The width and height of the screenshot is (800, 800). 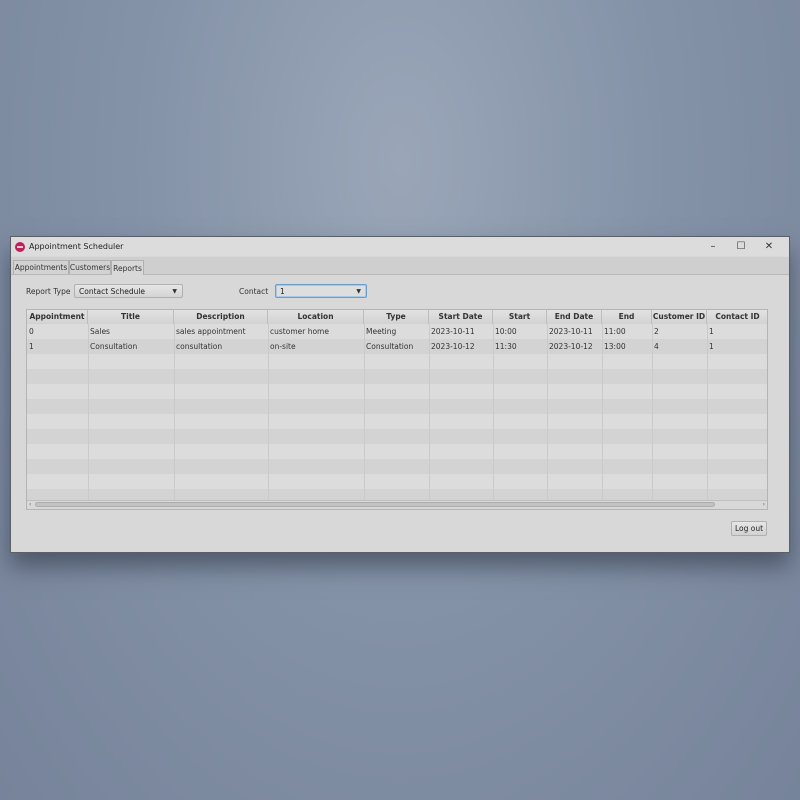 I want to click on scrollbar-thumb, so click(x=375, y=504).